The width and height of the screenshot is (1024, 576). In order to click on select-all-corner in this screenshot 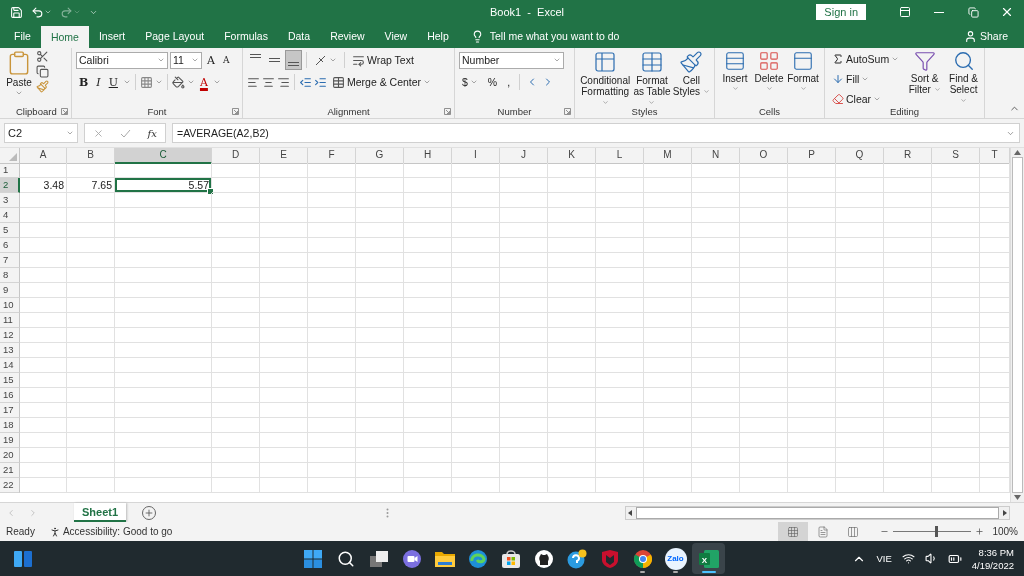, I will do `click(10, 156)`.